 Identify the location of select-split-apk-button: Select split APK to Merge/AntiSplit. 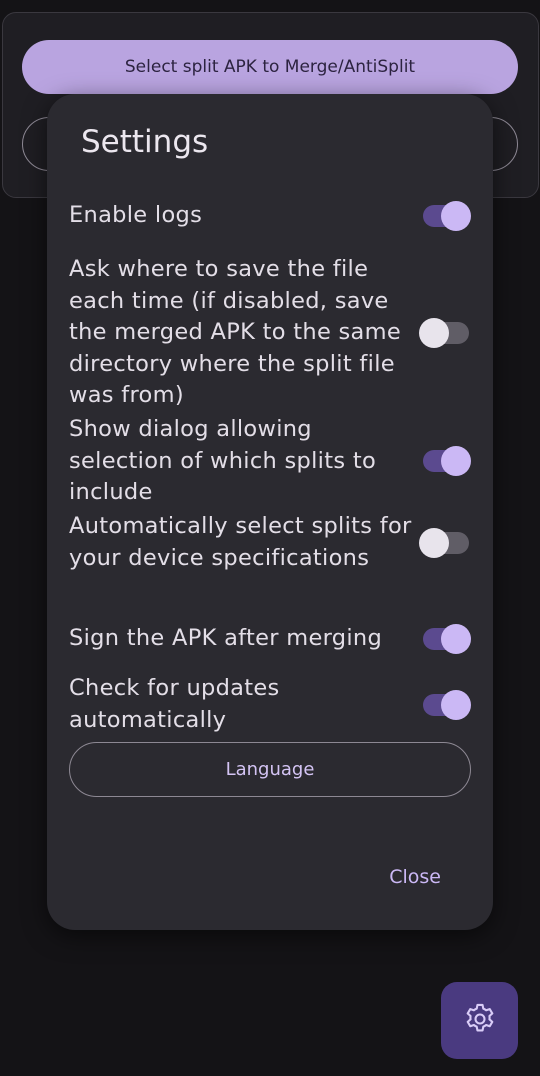
(270, 67).